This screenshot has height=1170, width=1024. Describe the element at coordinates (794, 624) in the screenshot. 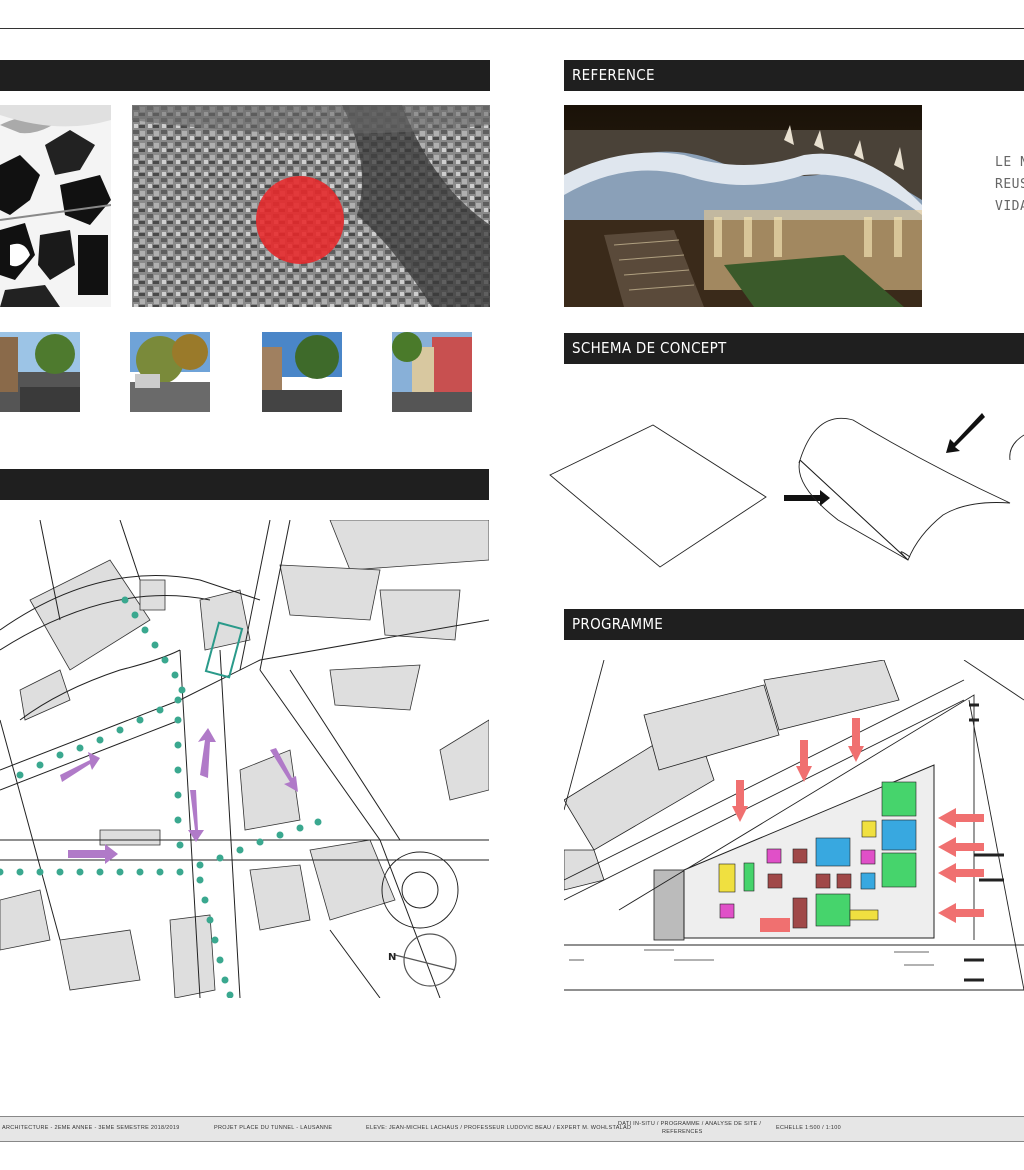

I see `programme-header: PROGRAMME` at that location.